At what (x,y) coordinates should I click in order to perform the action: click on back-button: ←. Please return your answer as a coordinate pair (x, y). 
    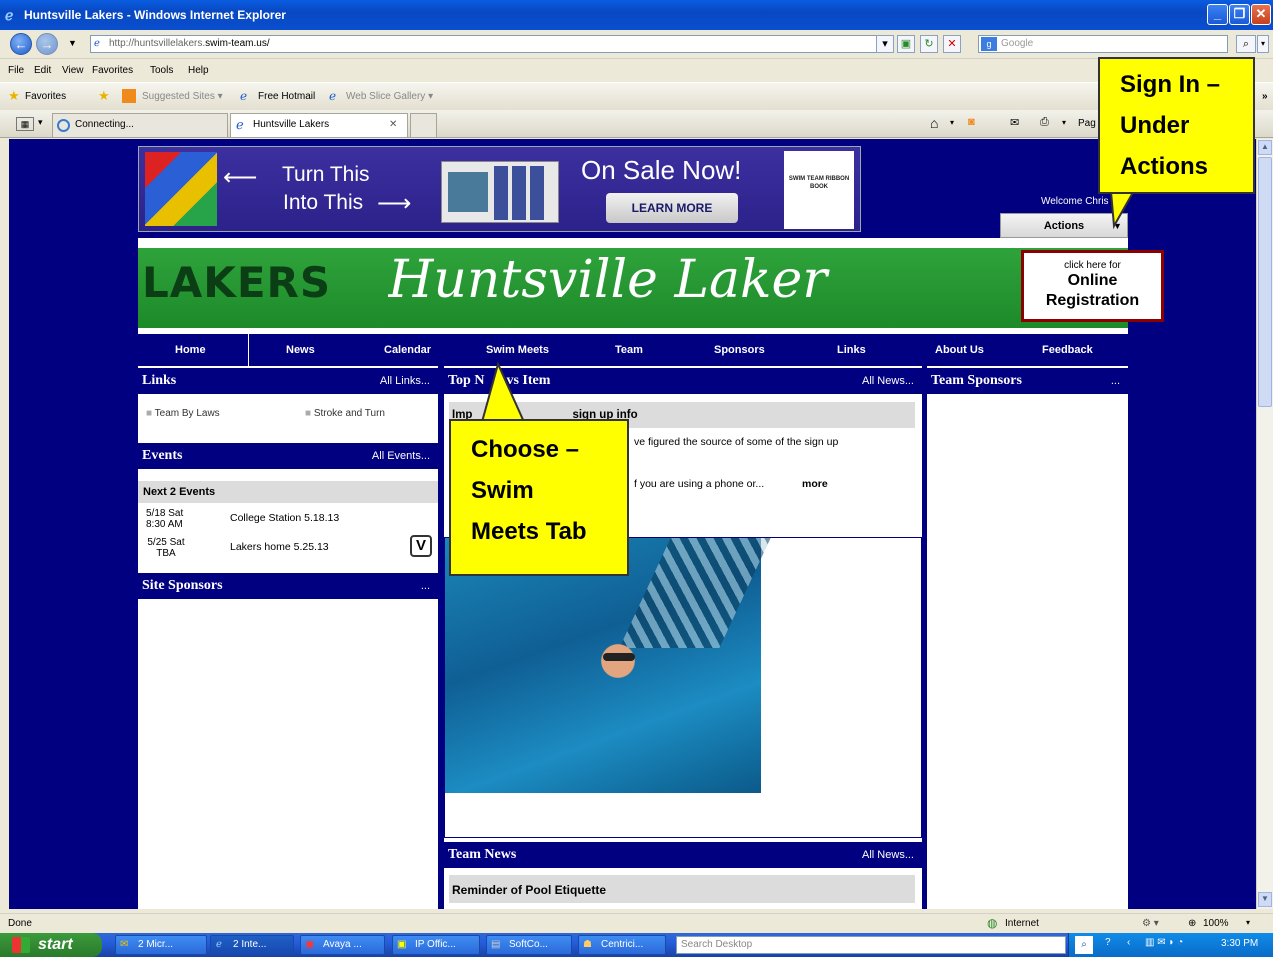
    Looking at the image, I should click on (21, 44).